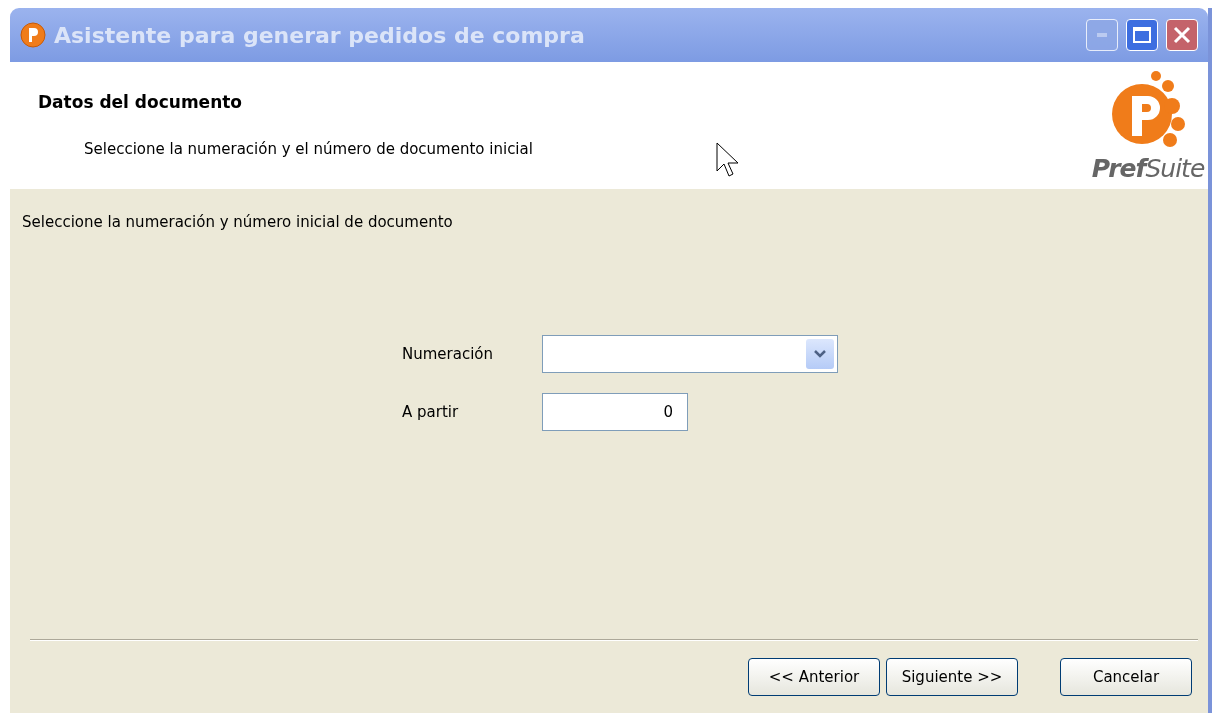  I want to click on close-button, so click(1182, 35).